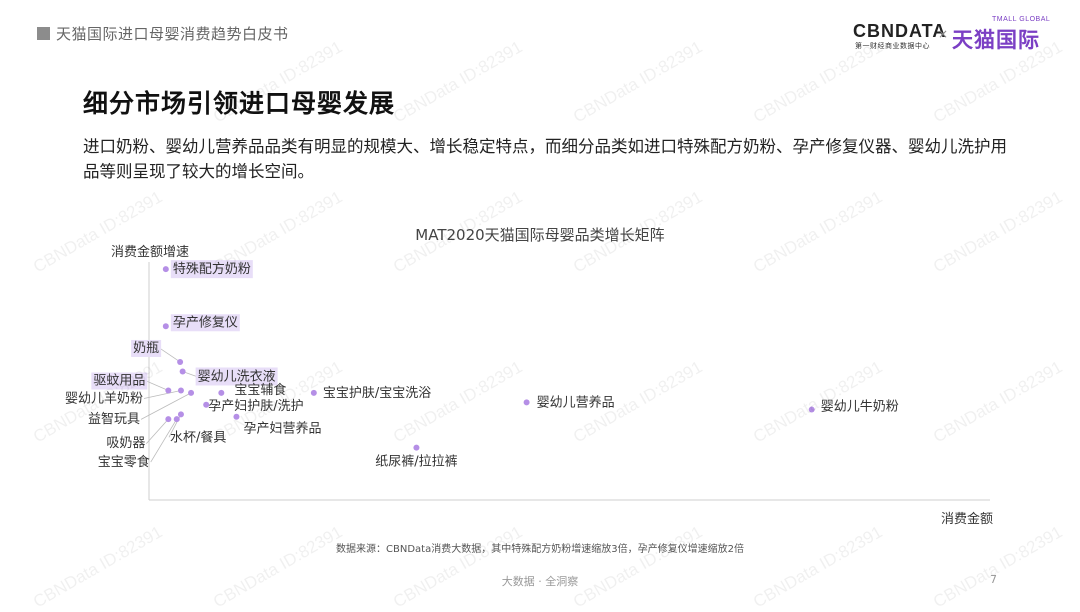 This screenshot has width=1080, height=612. What do you see at coordinates (150, 252) in the screenshot?
I see `y-axis-label: 消费金额增速` at bounding box center [150, 252].